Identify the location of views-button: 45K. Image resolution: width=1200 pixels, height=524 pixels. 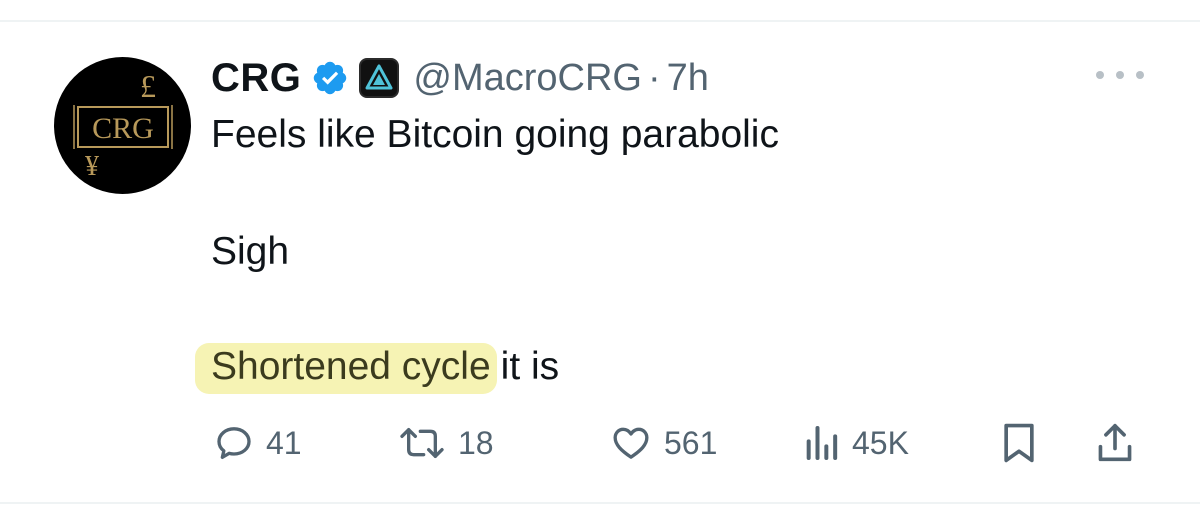
(856, 443).